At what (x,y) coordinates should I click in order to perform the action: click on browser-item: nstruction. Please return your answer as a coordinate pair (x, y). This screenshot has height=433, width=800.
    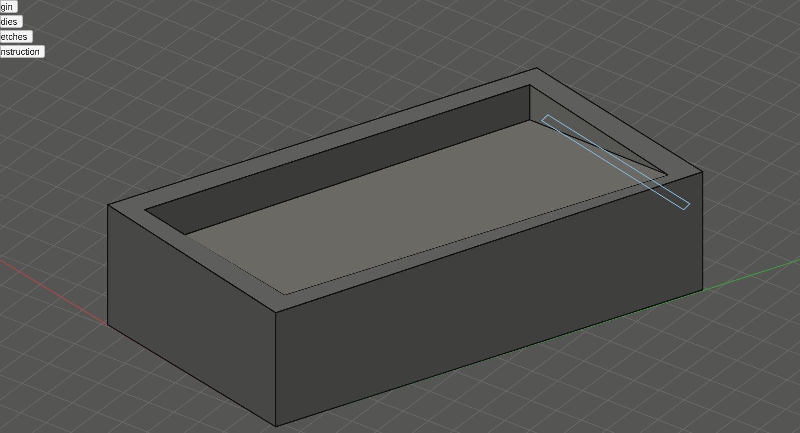
    Looking at the image, I should click on (23, 51).